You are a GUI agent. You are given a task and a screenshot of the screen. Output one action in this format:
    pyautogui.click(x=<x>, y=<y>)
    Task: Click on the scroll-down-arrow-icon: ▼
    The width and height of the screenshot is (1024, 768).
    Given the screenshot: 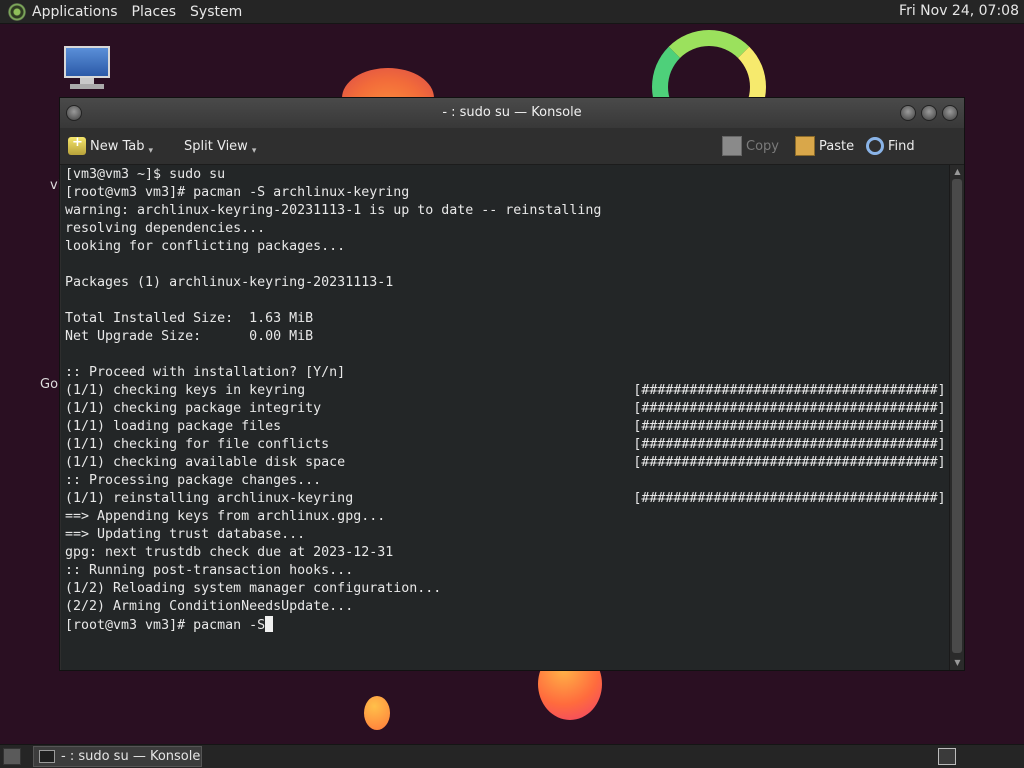 What is the action you would take?
    pyautogui.click(x=957, y=663)
    